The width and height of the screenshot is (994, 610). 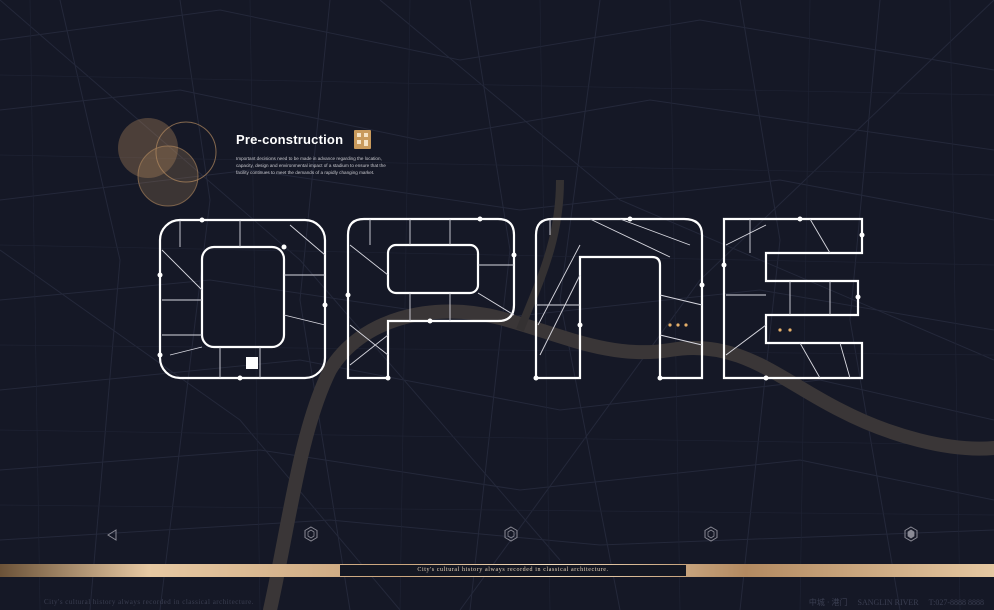 I want to click on letter-n, so click(x=619, y=298).